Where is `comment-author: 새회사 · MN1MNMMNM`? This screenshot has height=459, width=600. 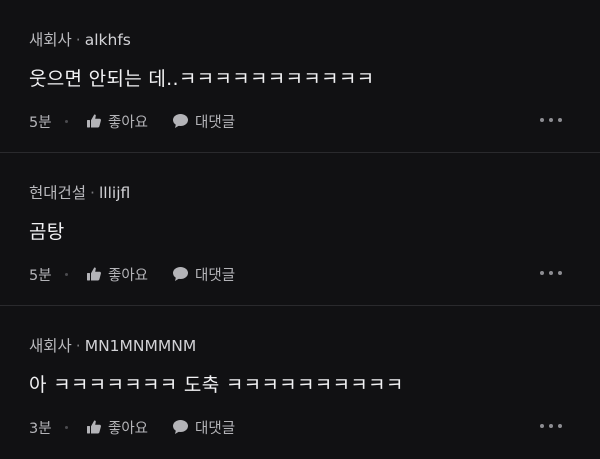 comment-author: 새회사 · MN1MNMMNM is located at coordinates (112, 346).